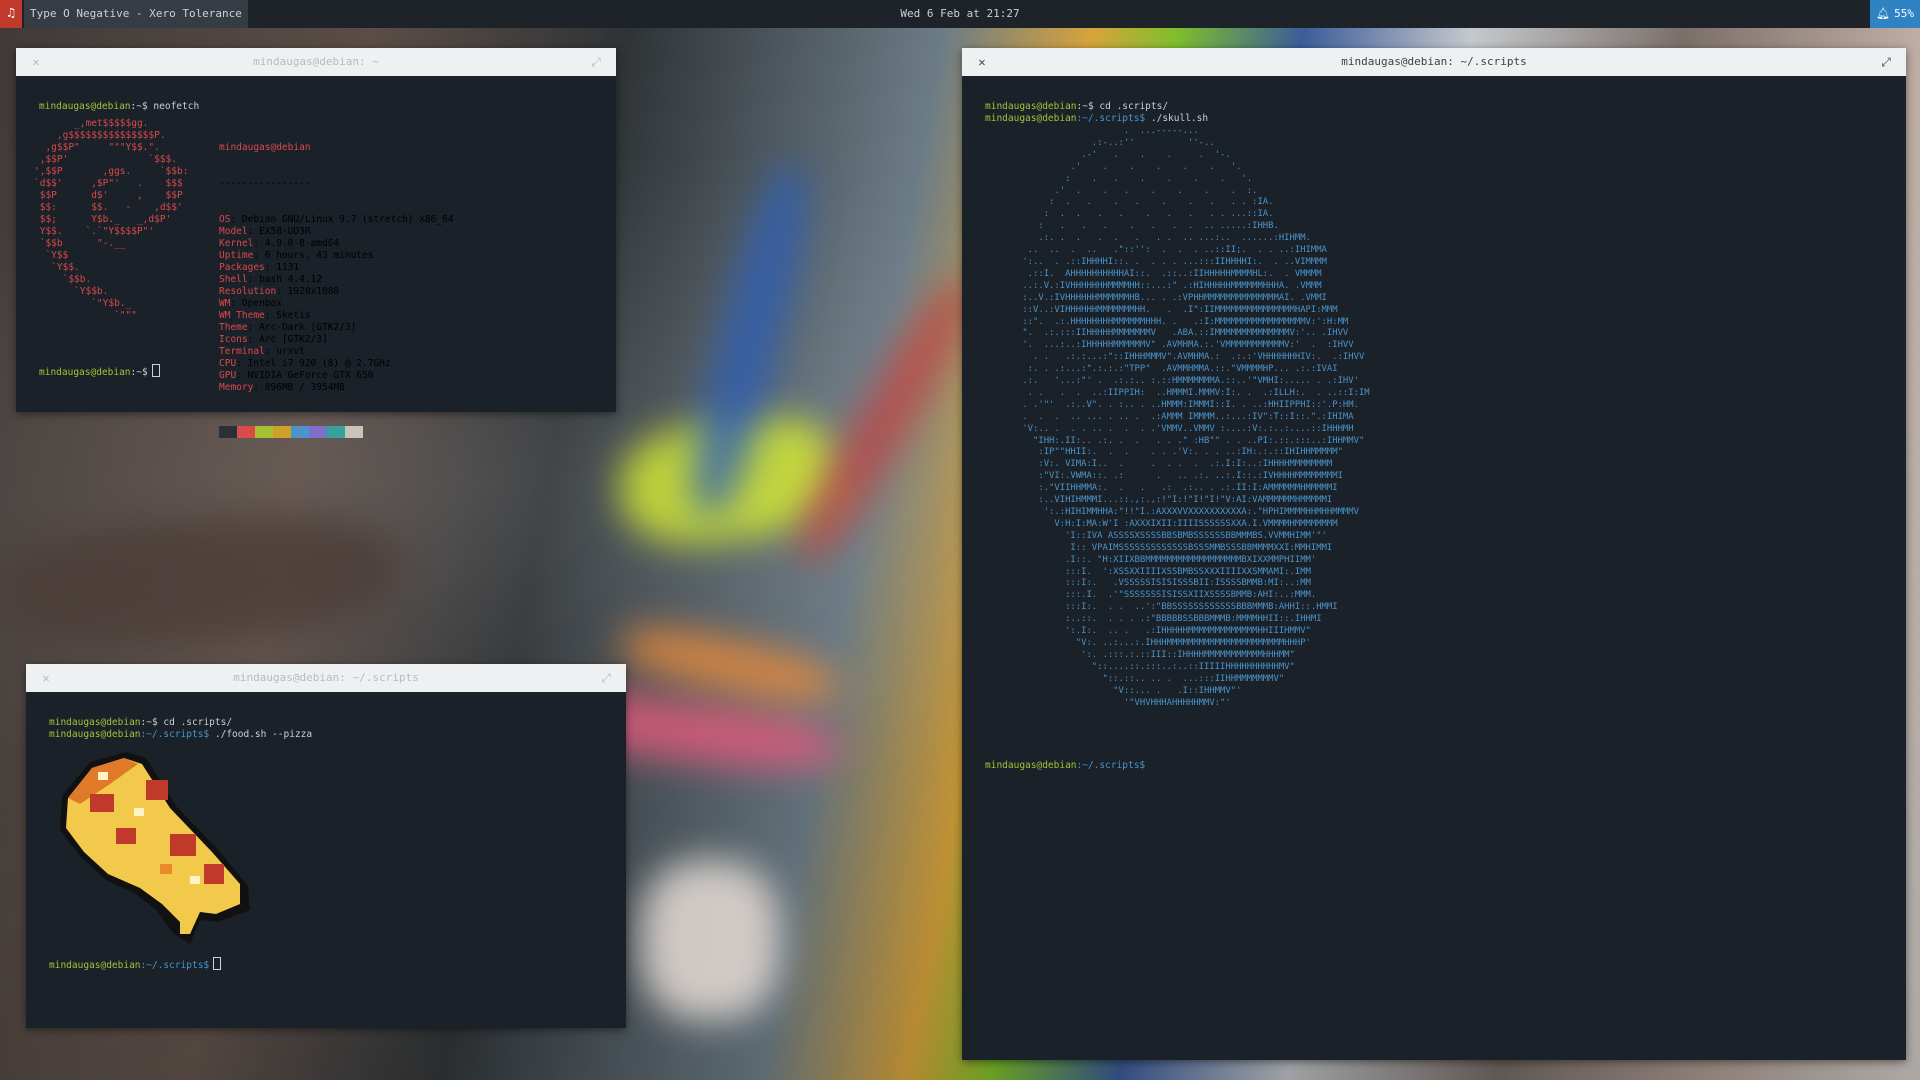  Describe the element at coordinates (290, 279) in the screenshot. I see `info-value: bash 4.4.12` at that location.